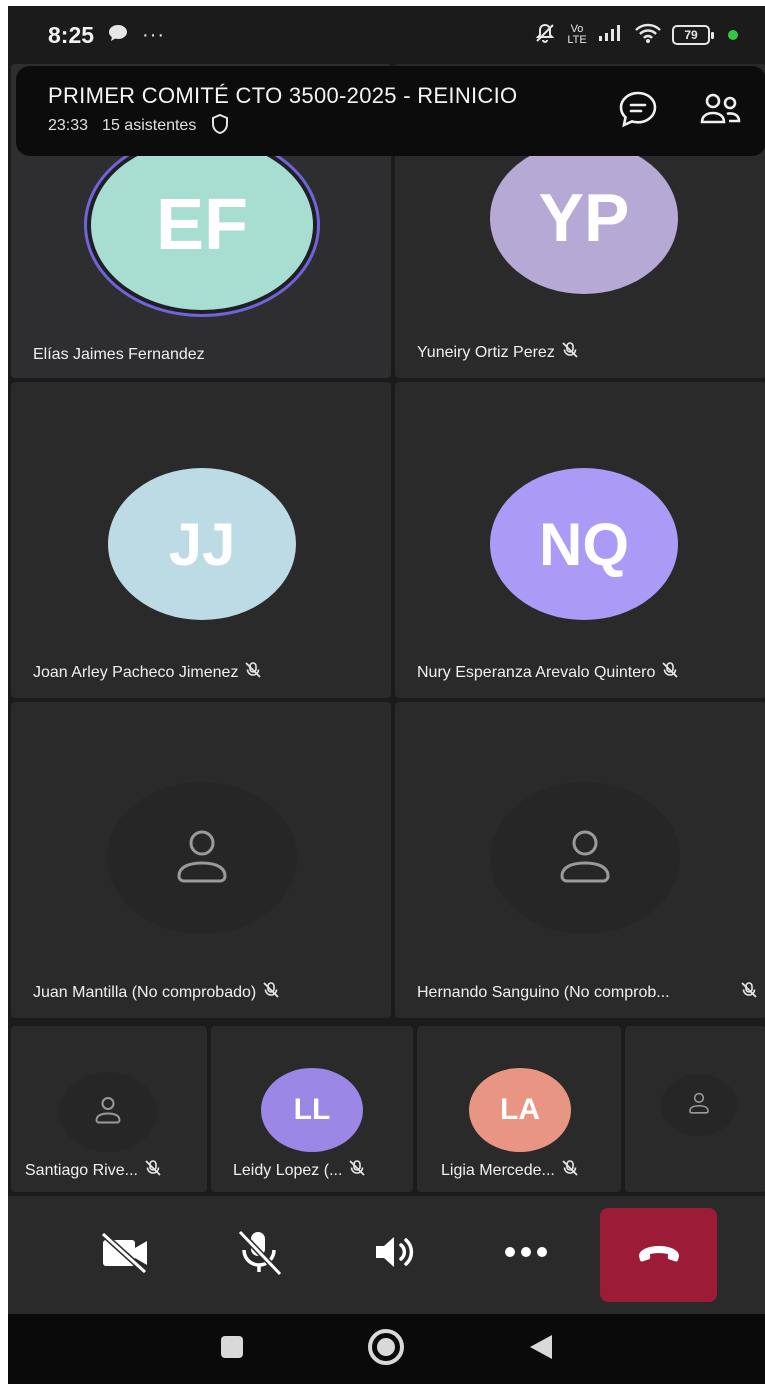 This screenshot has height=1384, width=765. What do you see at coordinates (733, 35) in the screenshot?
I see `privacy-indicator-dot` at bounding box center [733, 35].